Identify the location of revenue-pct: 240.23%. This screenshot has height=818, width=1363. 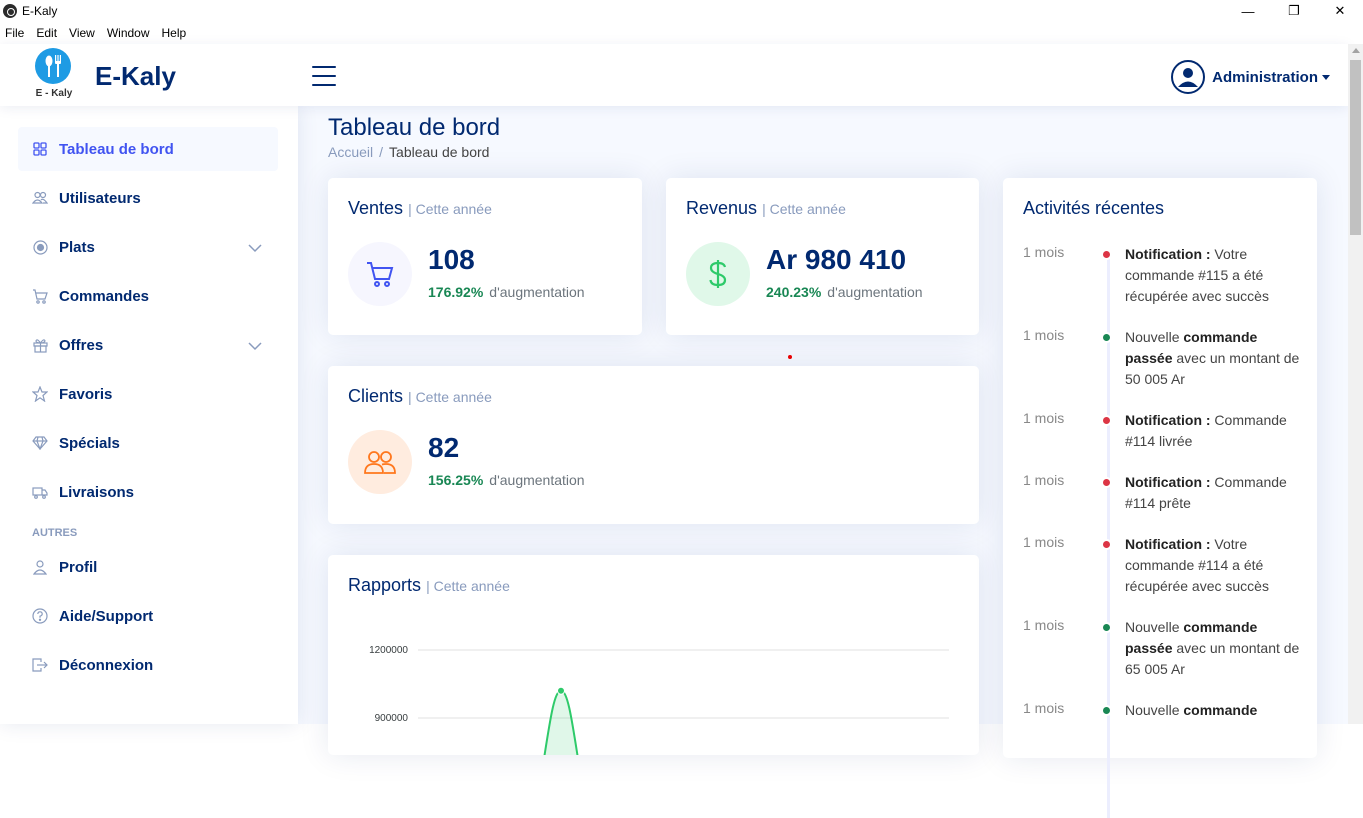
(794, 292).